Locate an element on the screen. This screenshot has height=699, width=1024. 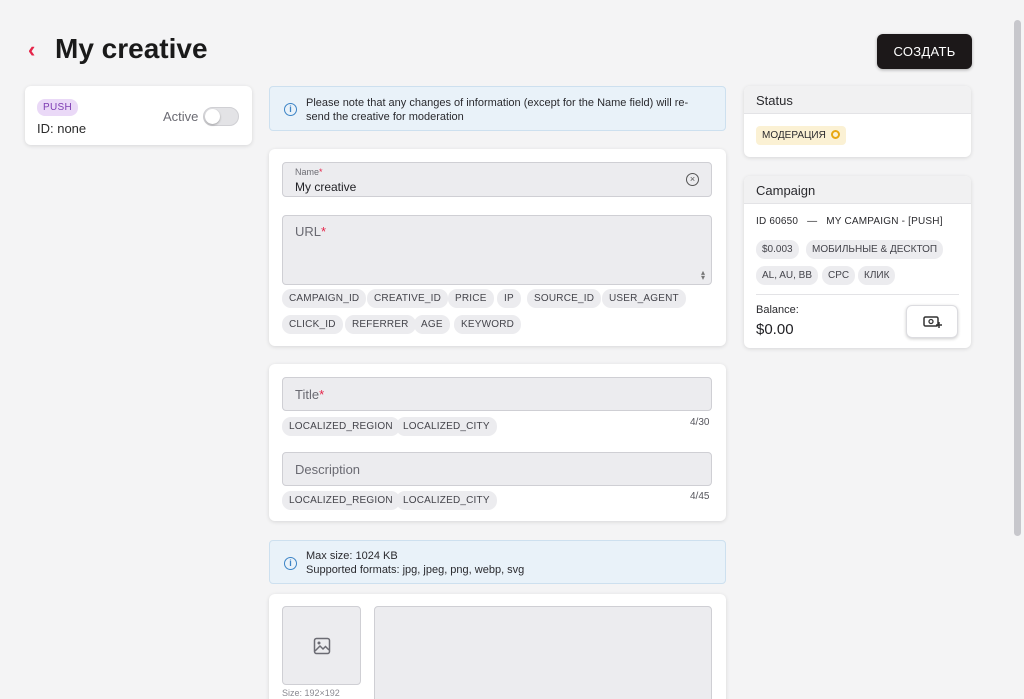
type-badge: PUSH is located at coordinates (57, 107).